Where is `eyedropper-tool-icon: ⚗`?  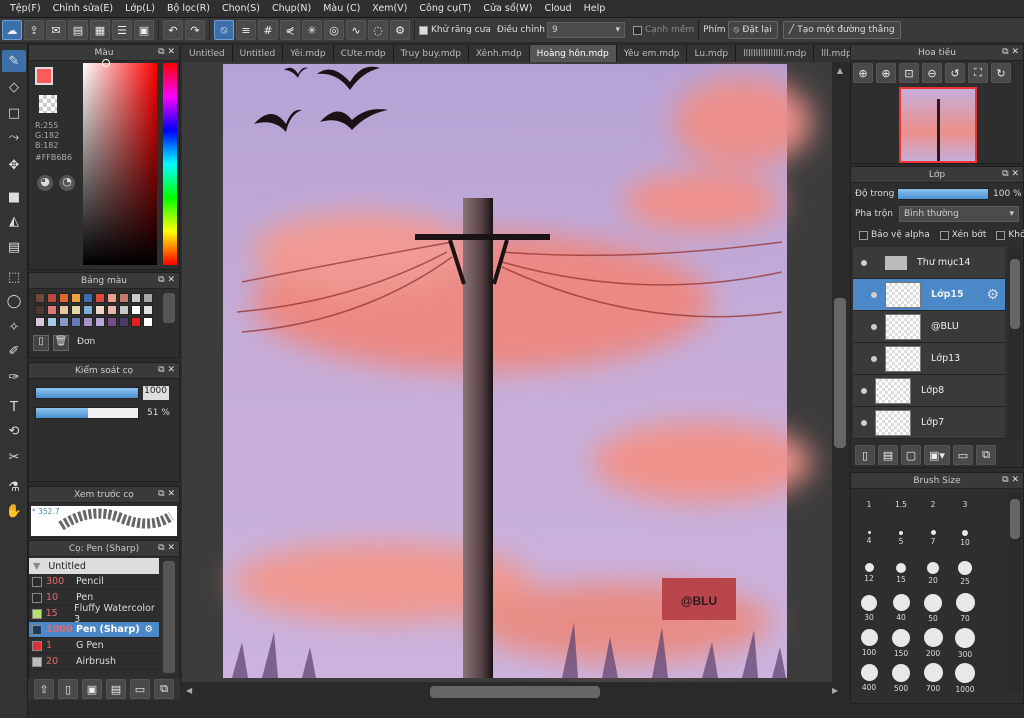
eyedropper-tool-icon: ⚗ is located at coordinates (14, 487).